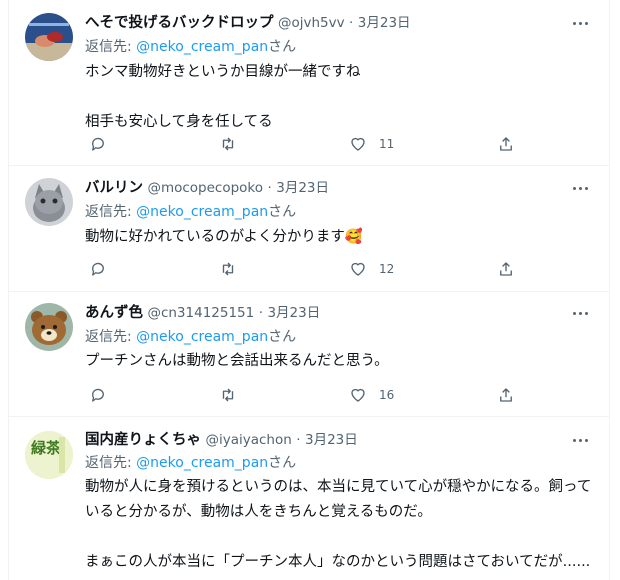 The image size is (620, 580). What do you see at coordinates (114, 313) in the screenshot?
I see `display-name: あんず色` at bounding box center [114, 313].